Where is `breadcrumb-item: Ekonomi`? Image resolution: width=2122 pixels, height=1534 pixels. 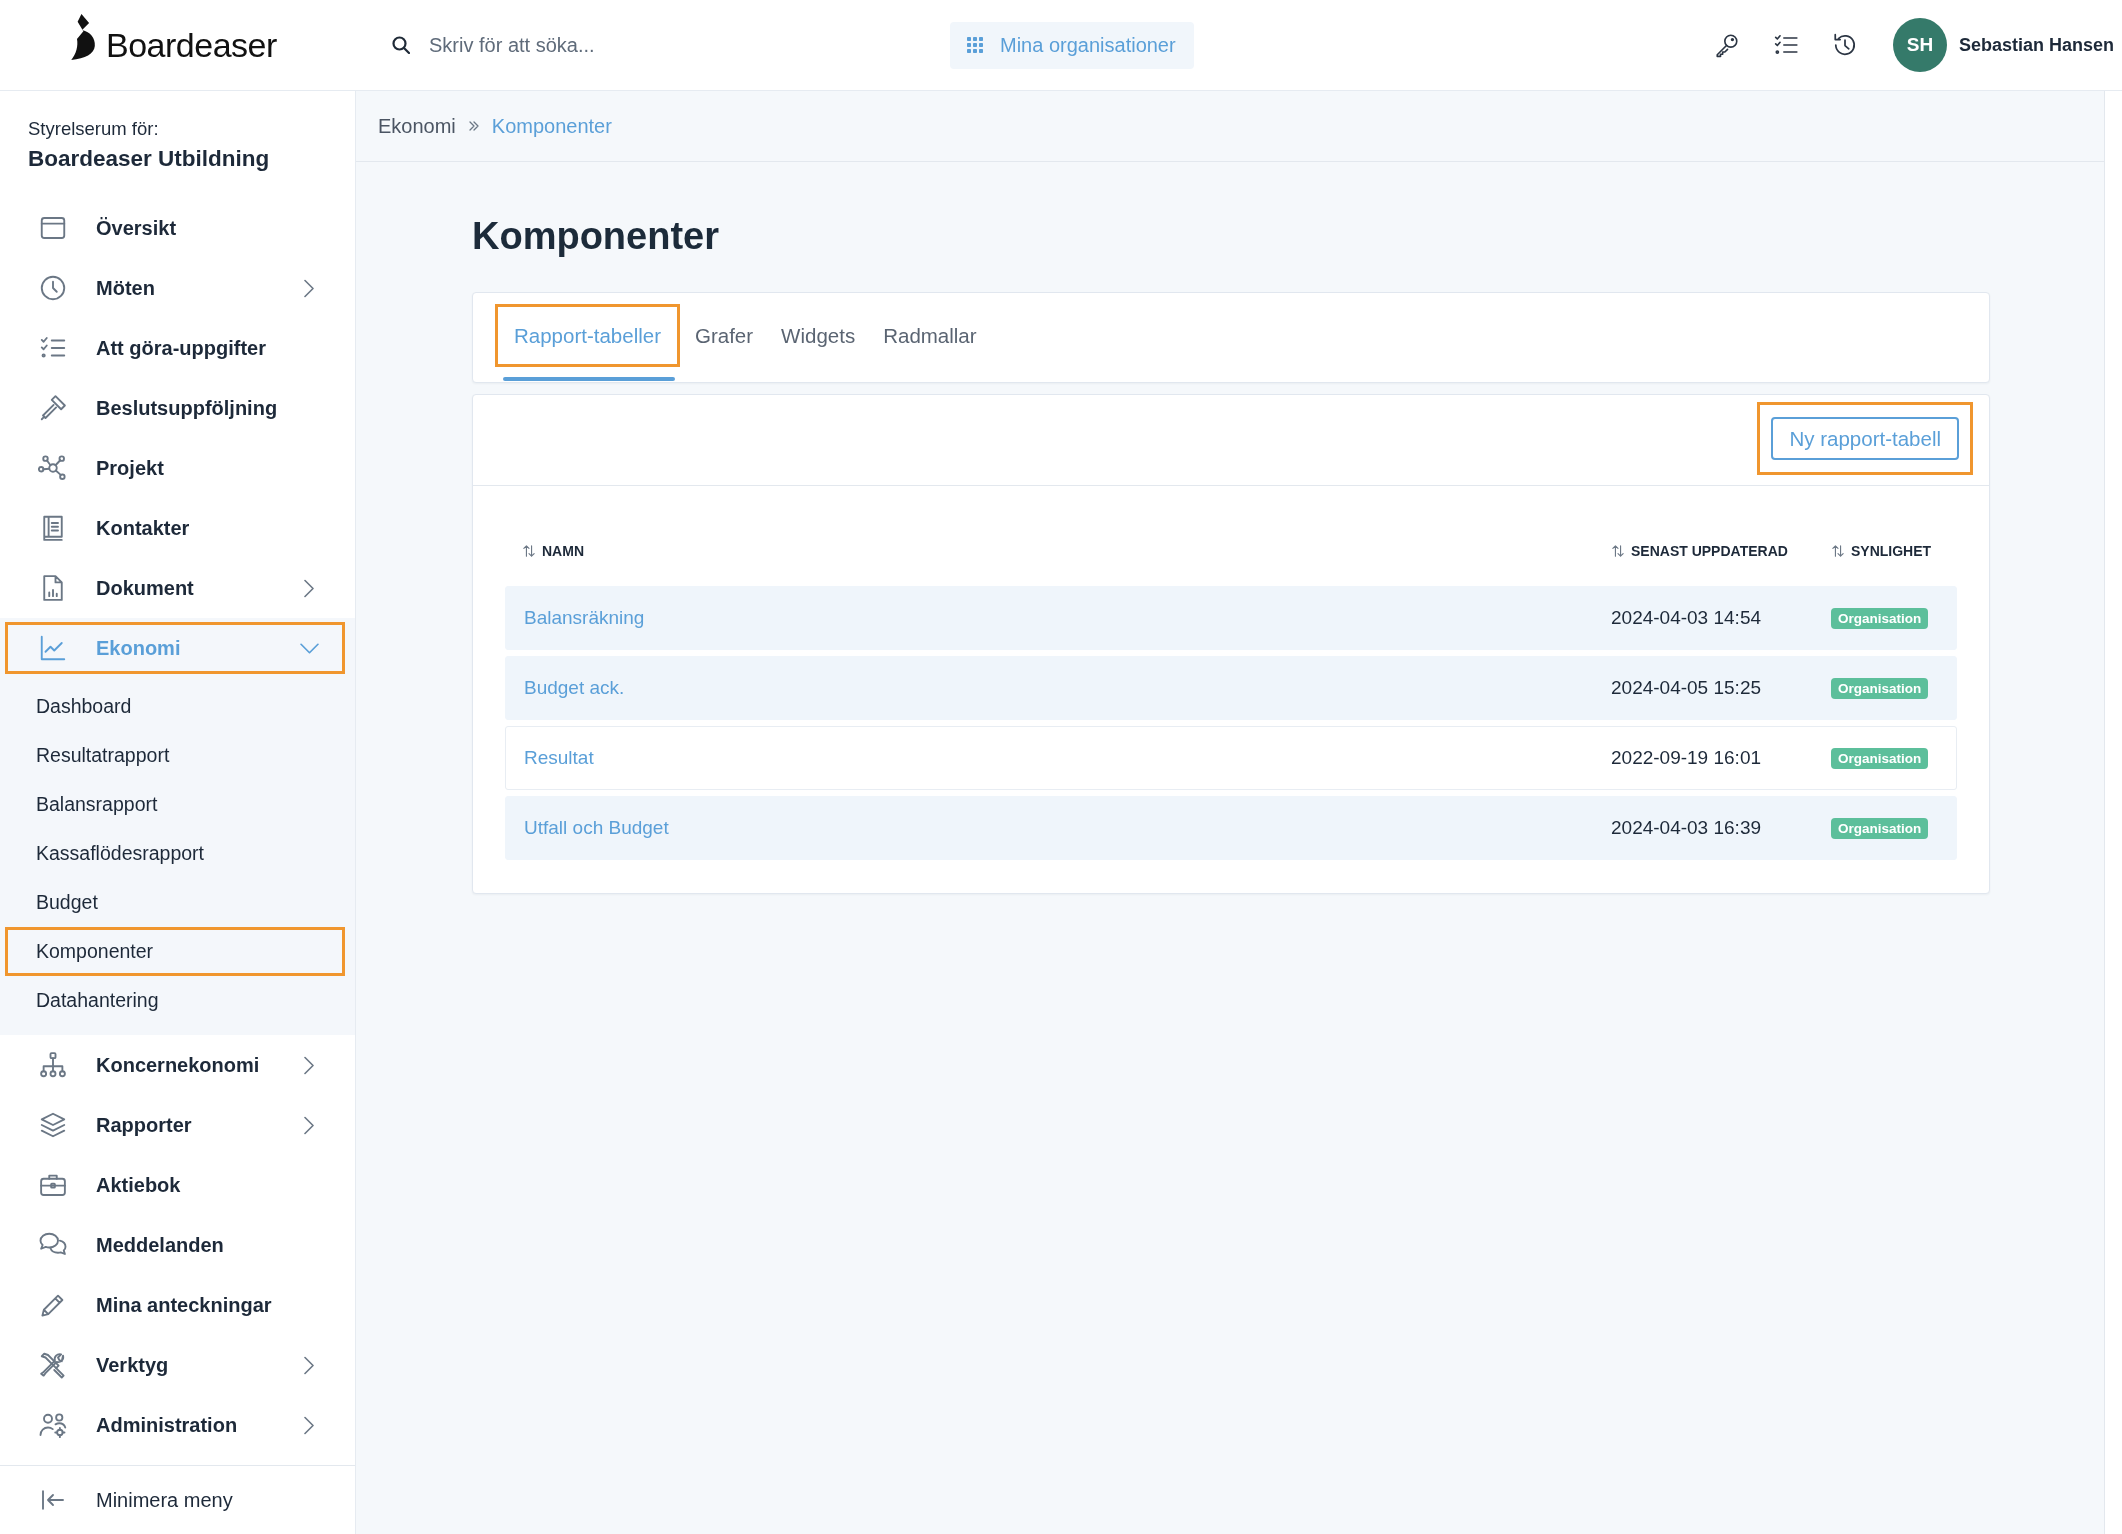
breadcrumb-item: Ekonomi is located at coordinates (417, 126).